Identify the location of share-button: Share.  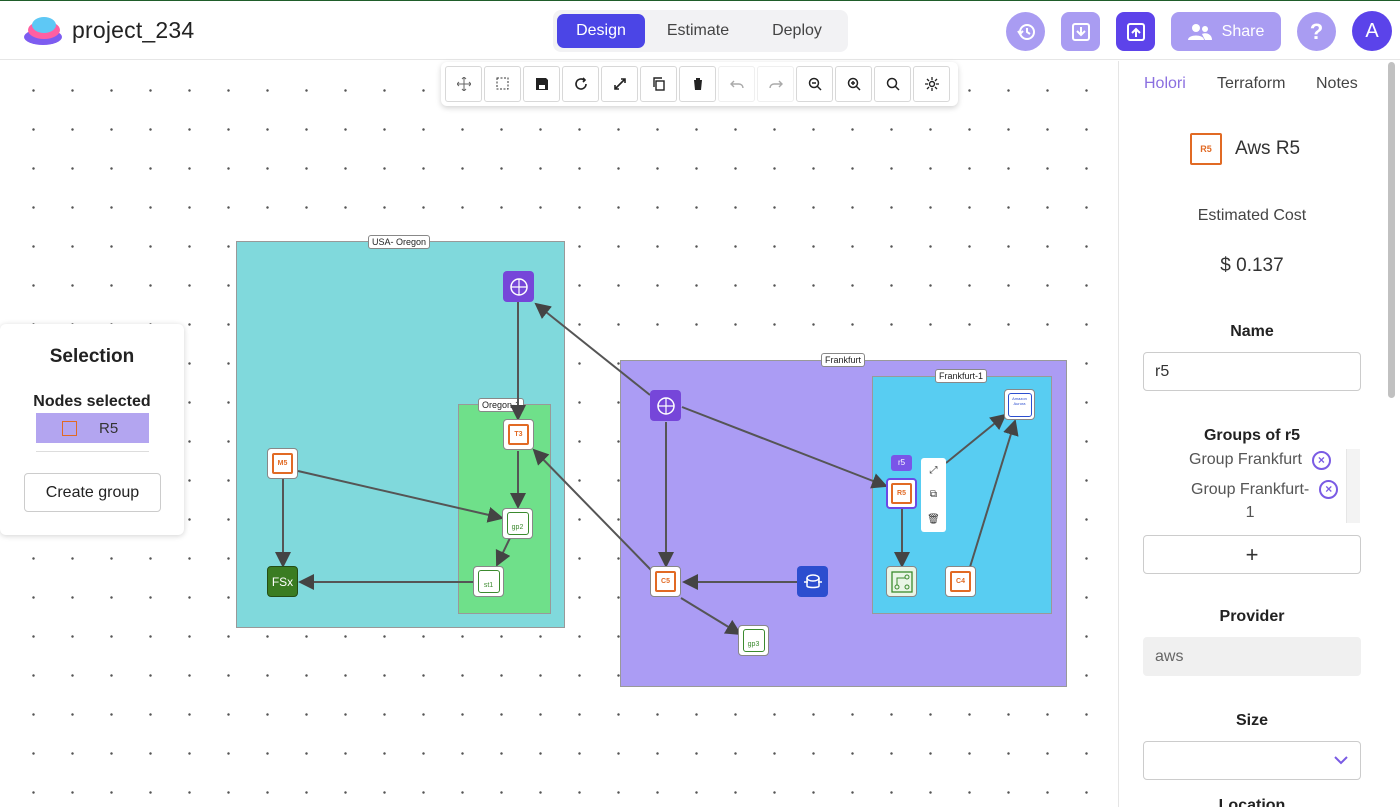
(1226, 31).